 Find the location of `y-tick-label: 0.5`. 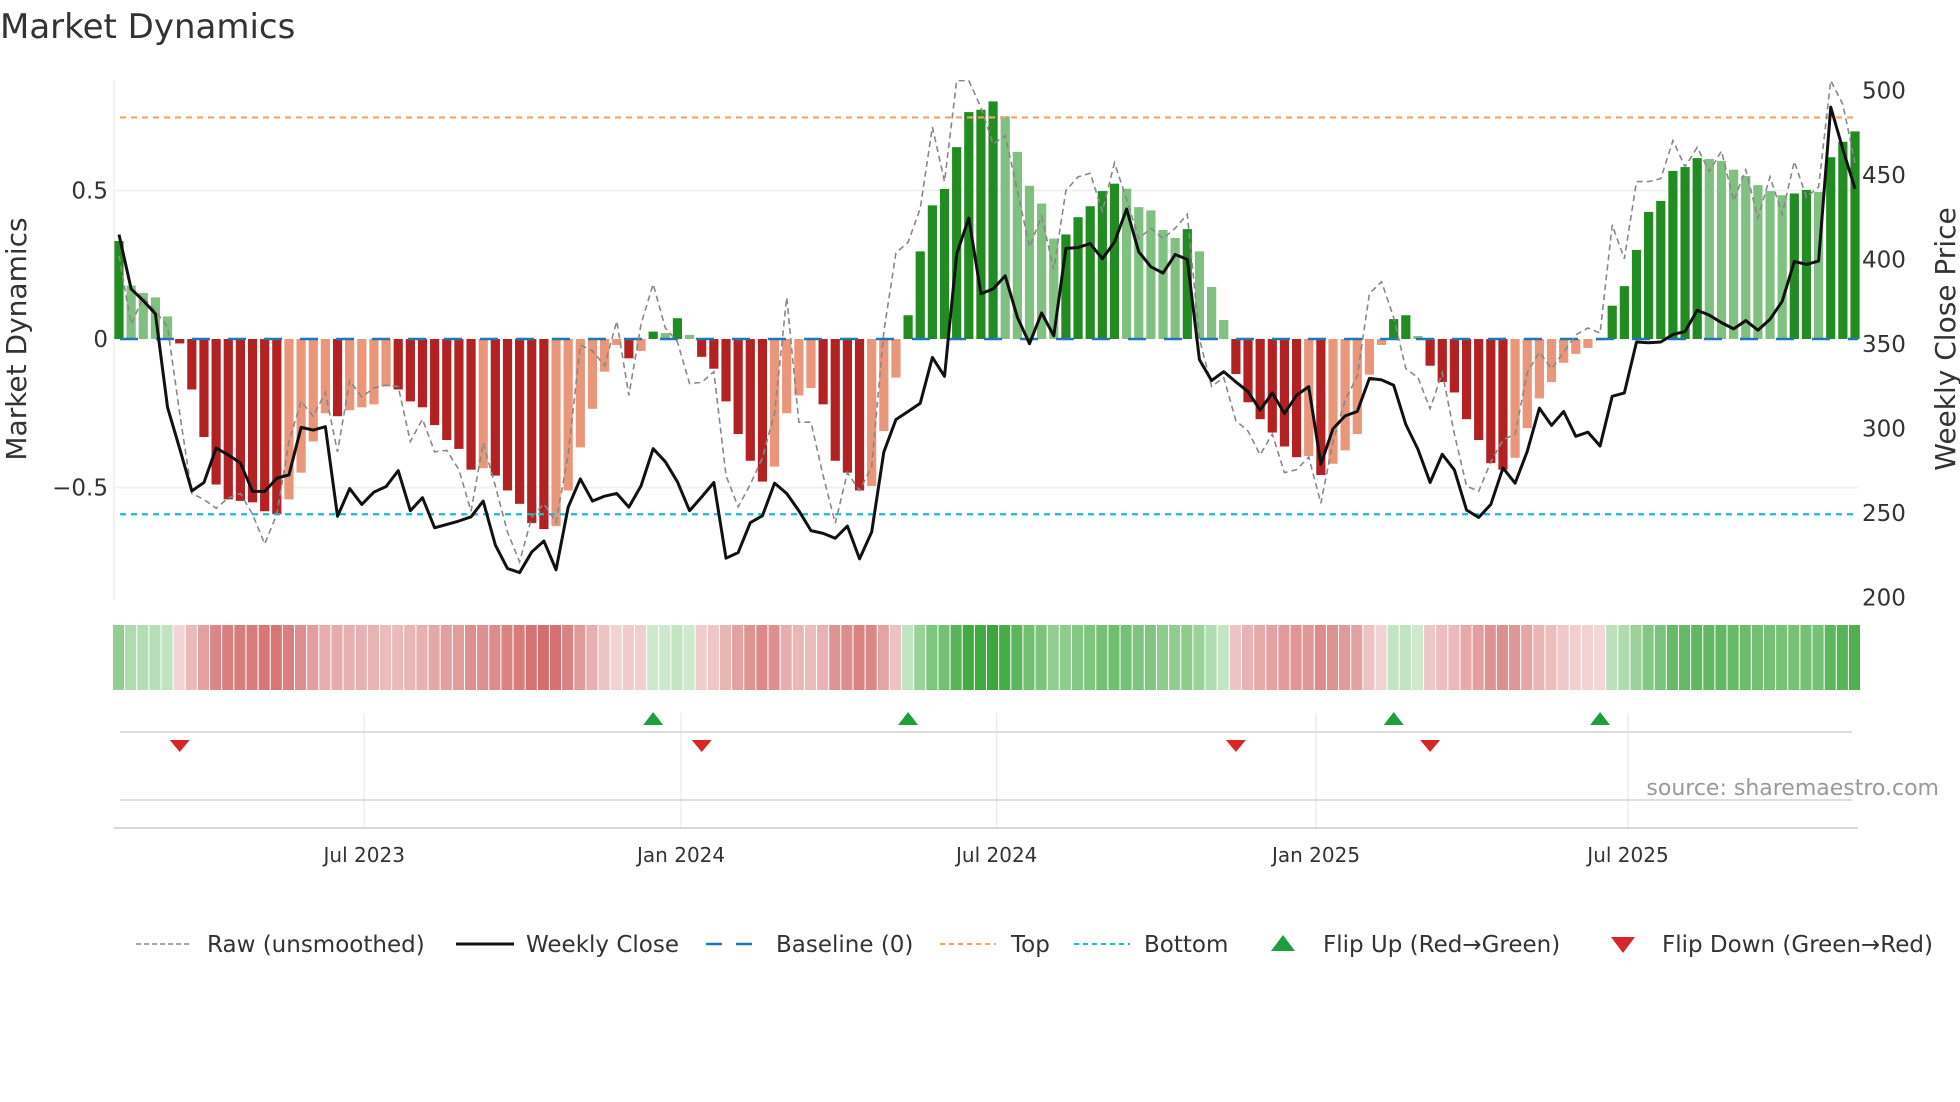

y-tick-label: 0.5 is located at coordinates (89, 192).